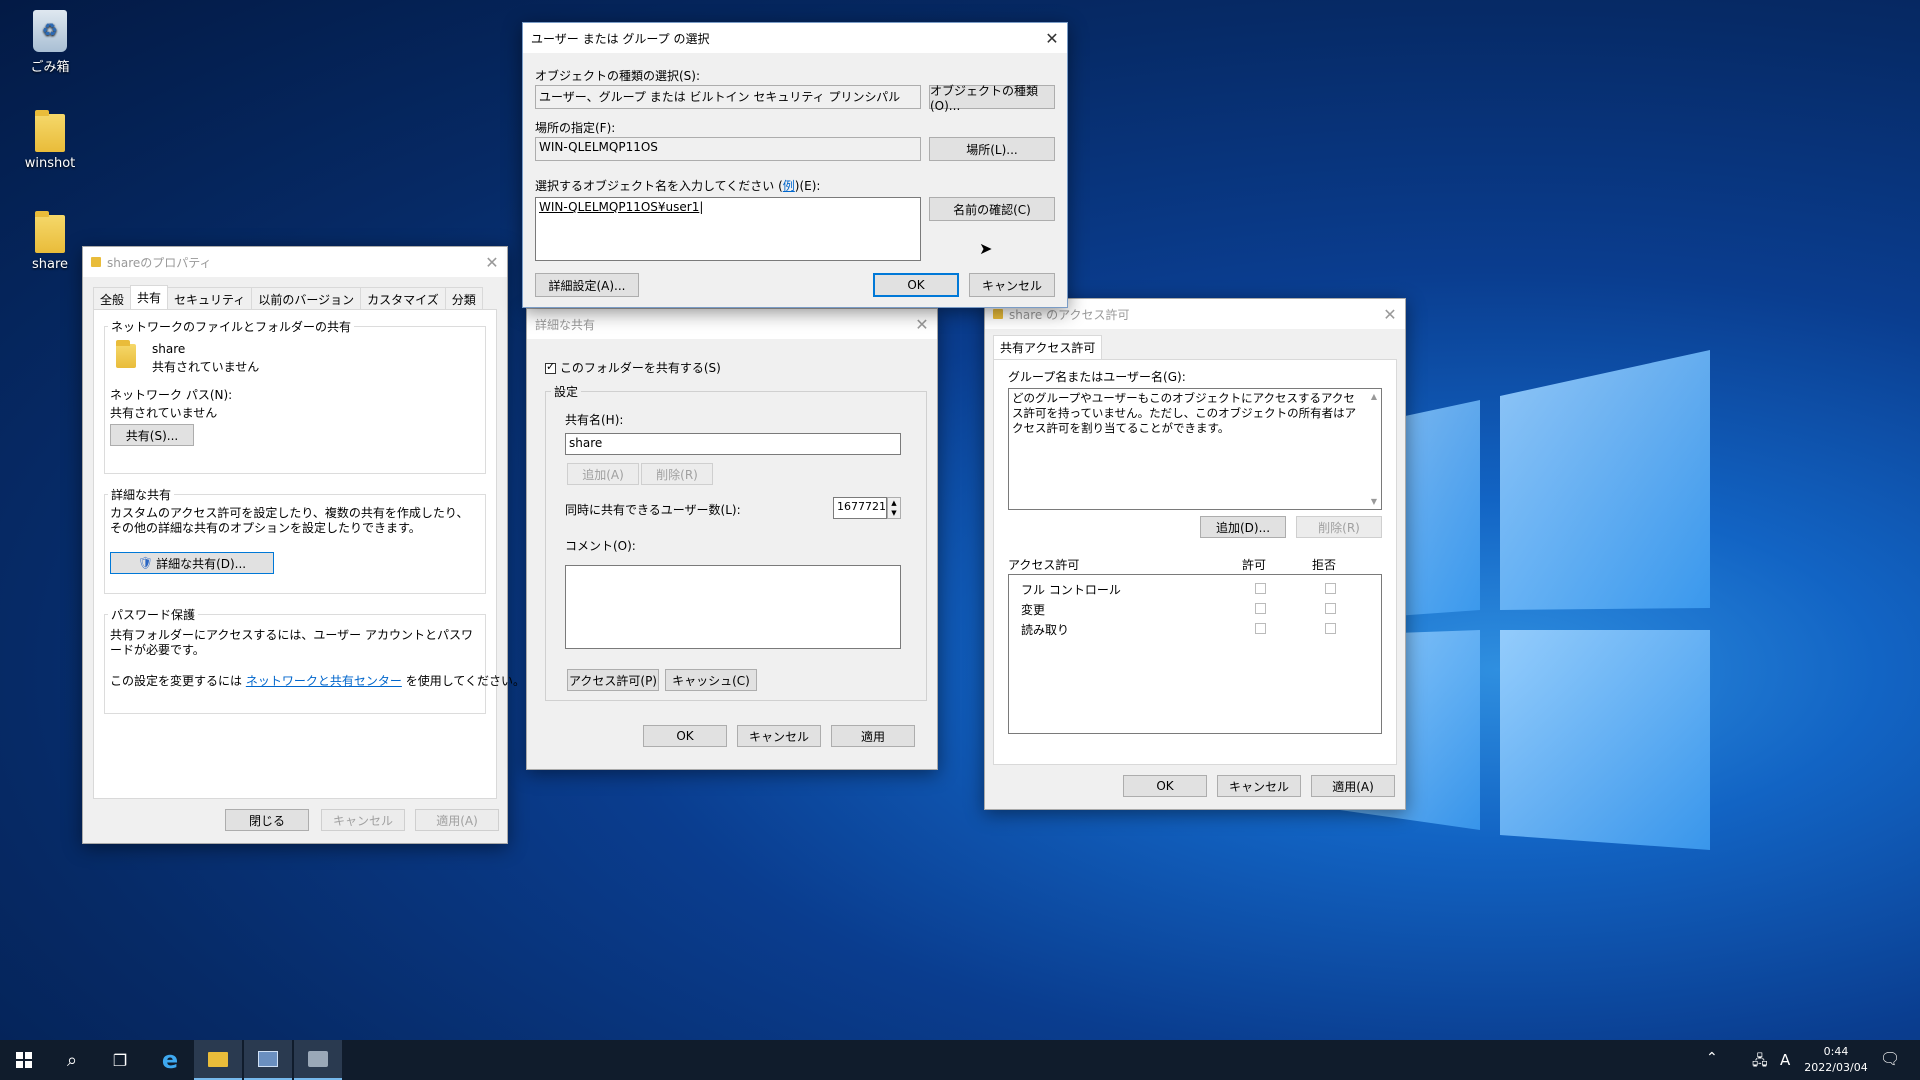  Describe the element at coordinates (659, 186) in the screenshot. I see `label-prefix: 選択するオブジェクト名を入力してください (` at that location.